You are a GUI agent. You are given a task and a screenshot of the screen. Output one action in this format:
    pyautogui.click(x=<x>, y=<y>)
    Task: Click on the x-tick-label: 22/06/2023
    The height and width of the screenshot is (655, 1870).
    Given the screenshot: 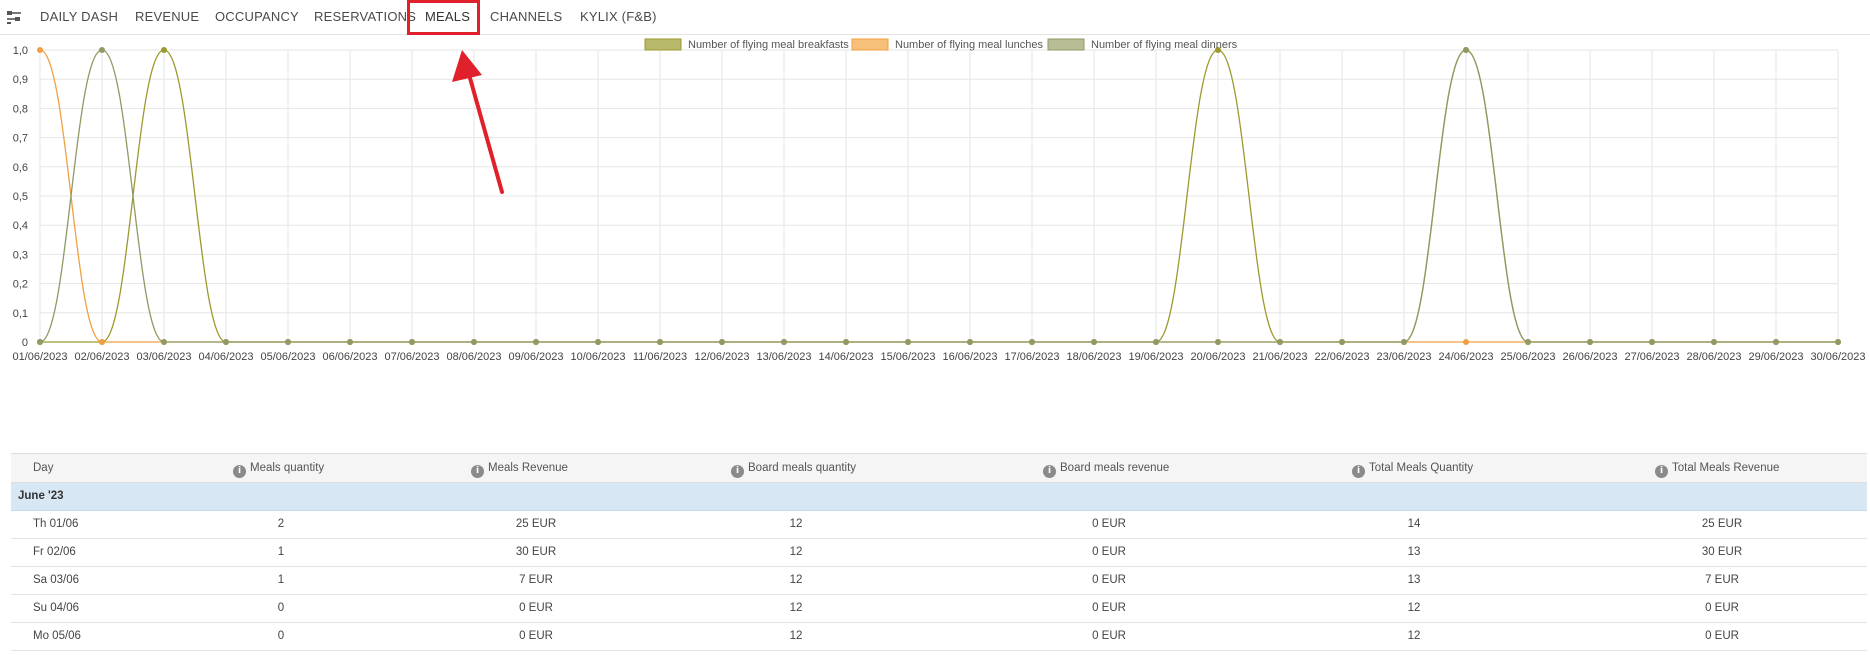 What is the action you would take?
    pyautogui.click(x=1341, y=357)
    